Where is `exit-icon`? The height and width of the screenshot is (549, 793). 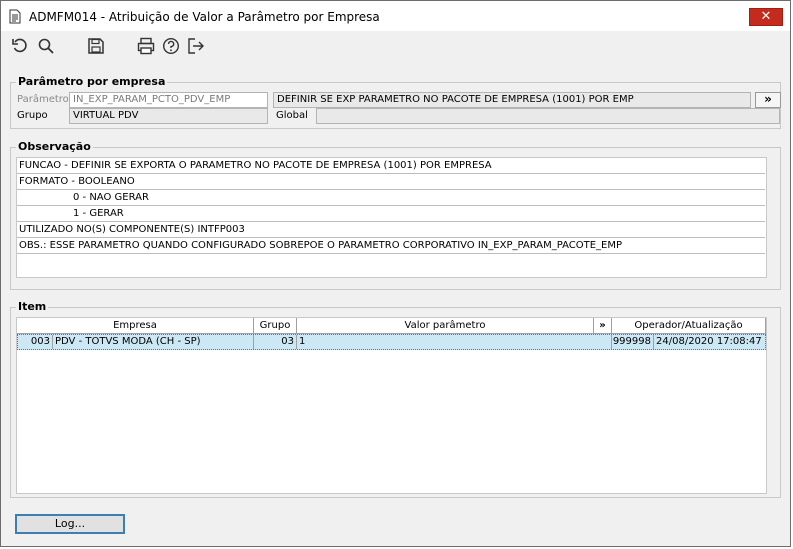
exit-icon is located at coordinates (196, 46).